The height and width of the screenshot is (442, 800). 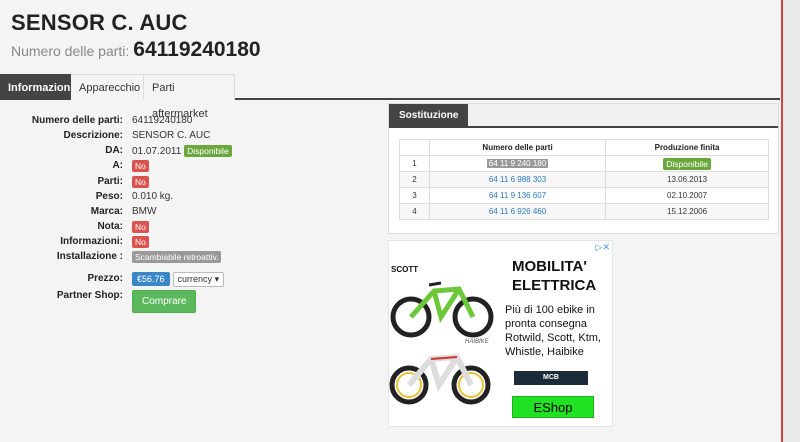 What do you see at coordinates (553, 407) in the screenshot?
I see `eshop-button: EShop` at bounding box center [553, 407].